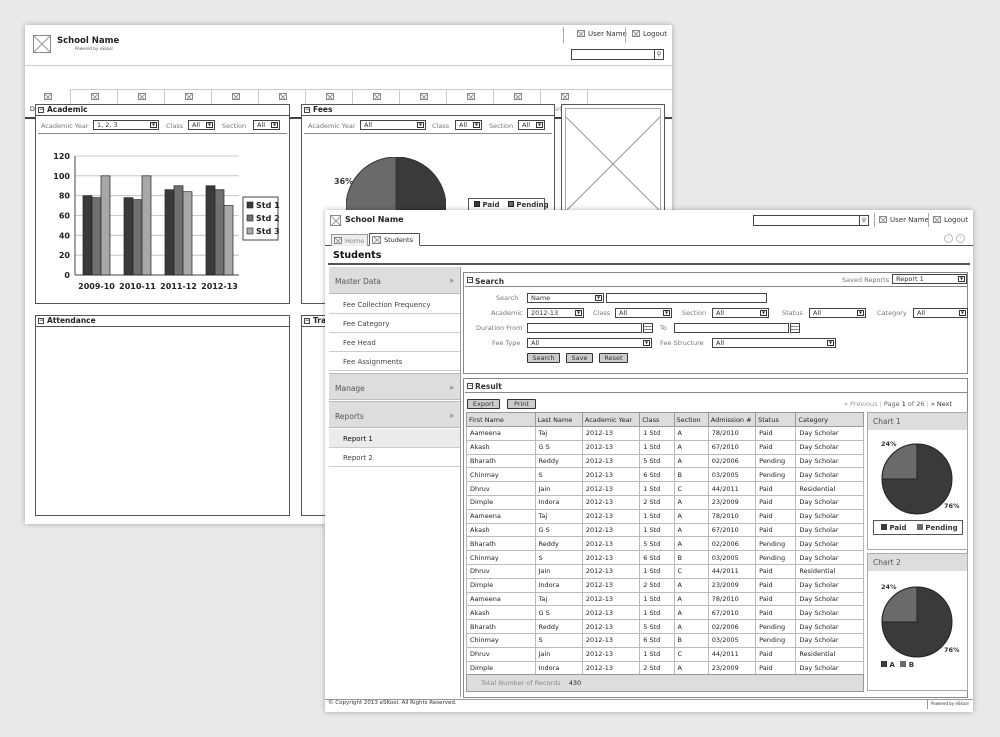 The height and width of the screenshot is (737, 1000). I want to click on table-cell: A, so click(691, 668).